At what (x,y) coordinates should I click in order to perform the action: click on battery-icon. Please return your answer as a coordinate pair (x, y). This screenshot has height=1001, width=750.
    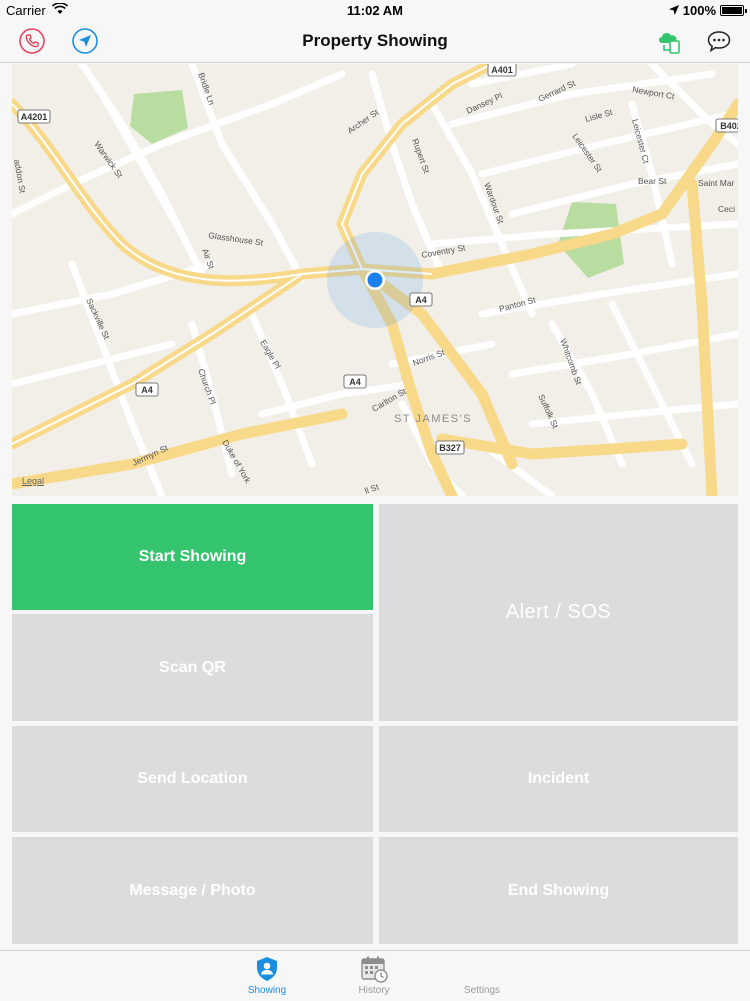
    Looking at the image, I should click on (733, 10).